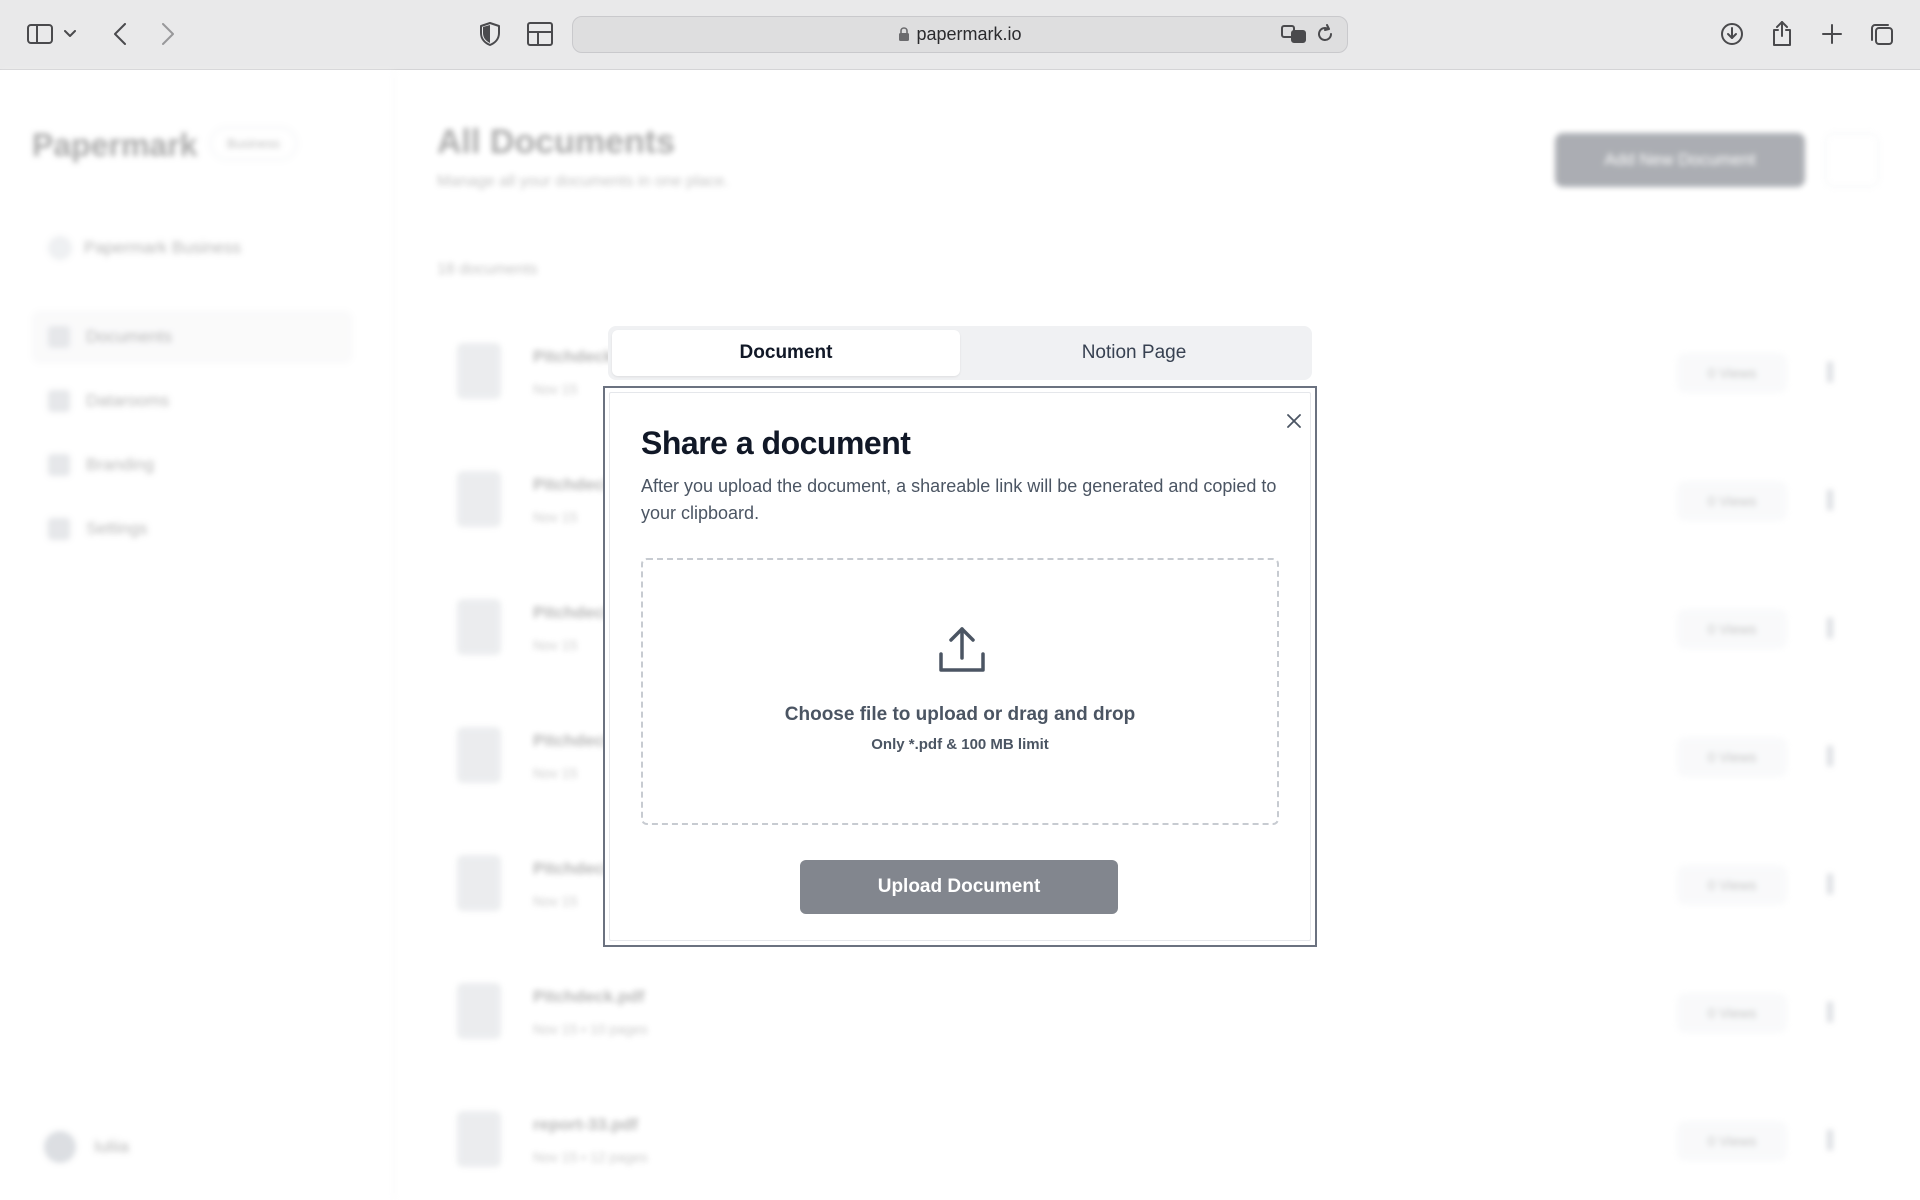  Describe the element at coordinates (1882, 34) in the screenshot. I see `tab-overview-icon` at that location.